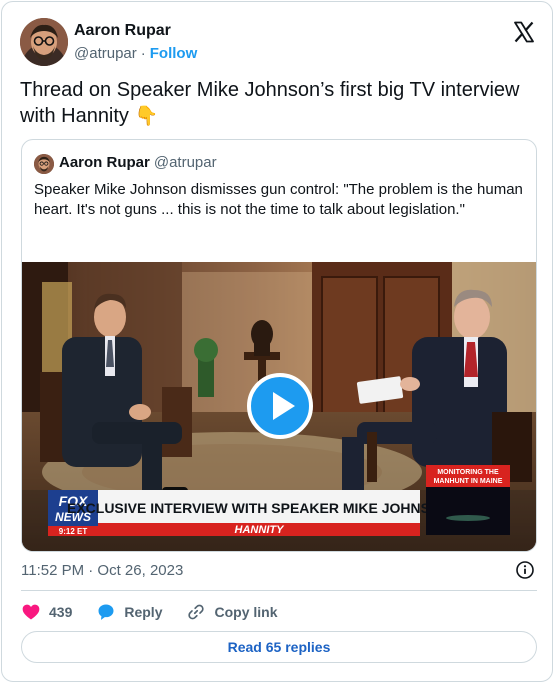 The image size is (555, 684). Describe the element at coordinates (31, 612) in the screenshot. I see `heart-icon` at that location.